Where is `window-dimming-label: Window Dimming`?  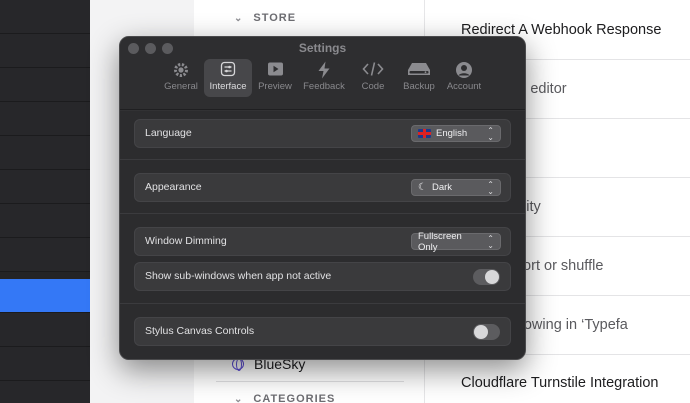
window-dimming-label: Window Dimming is located at coordinates (186, 241).